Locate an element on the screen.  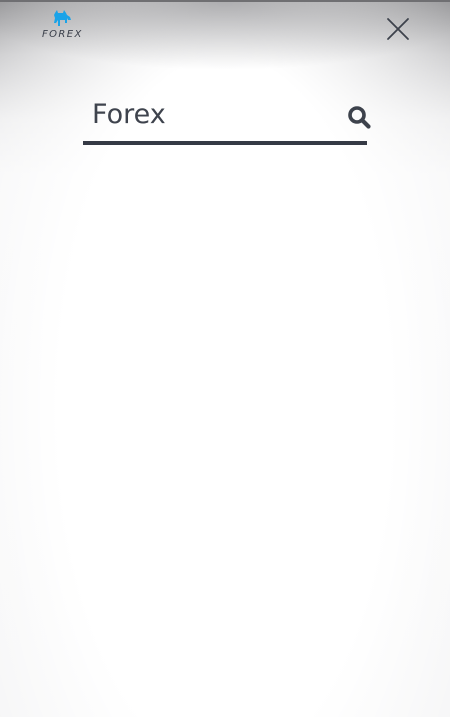
search-bar is located at coordinates (227, 116).